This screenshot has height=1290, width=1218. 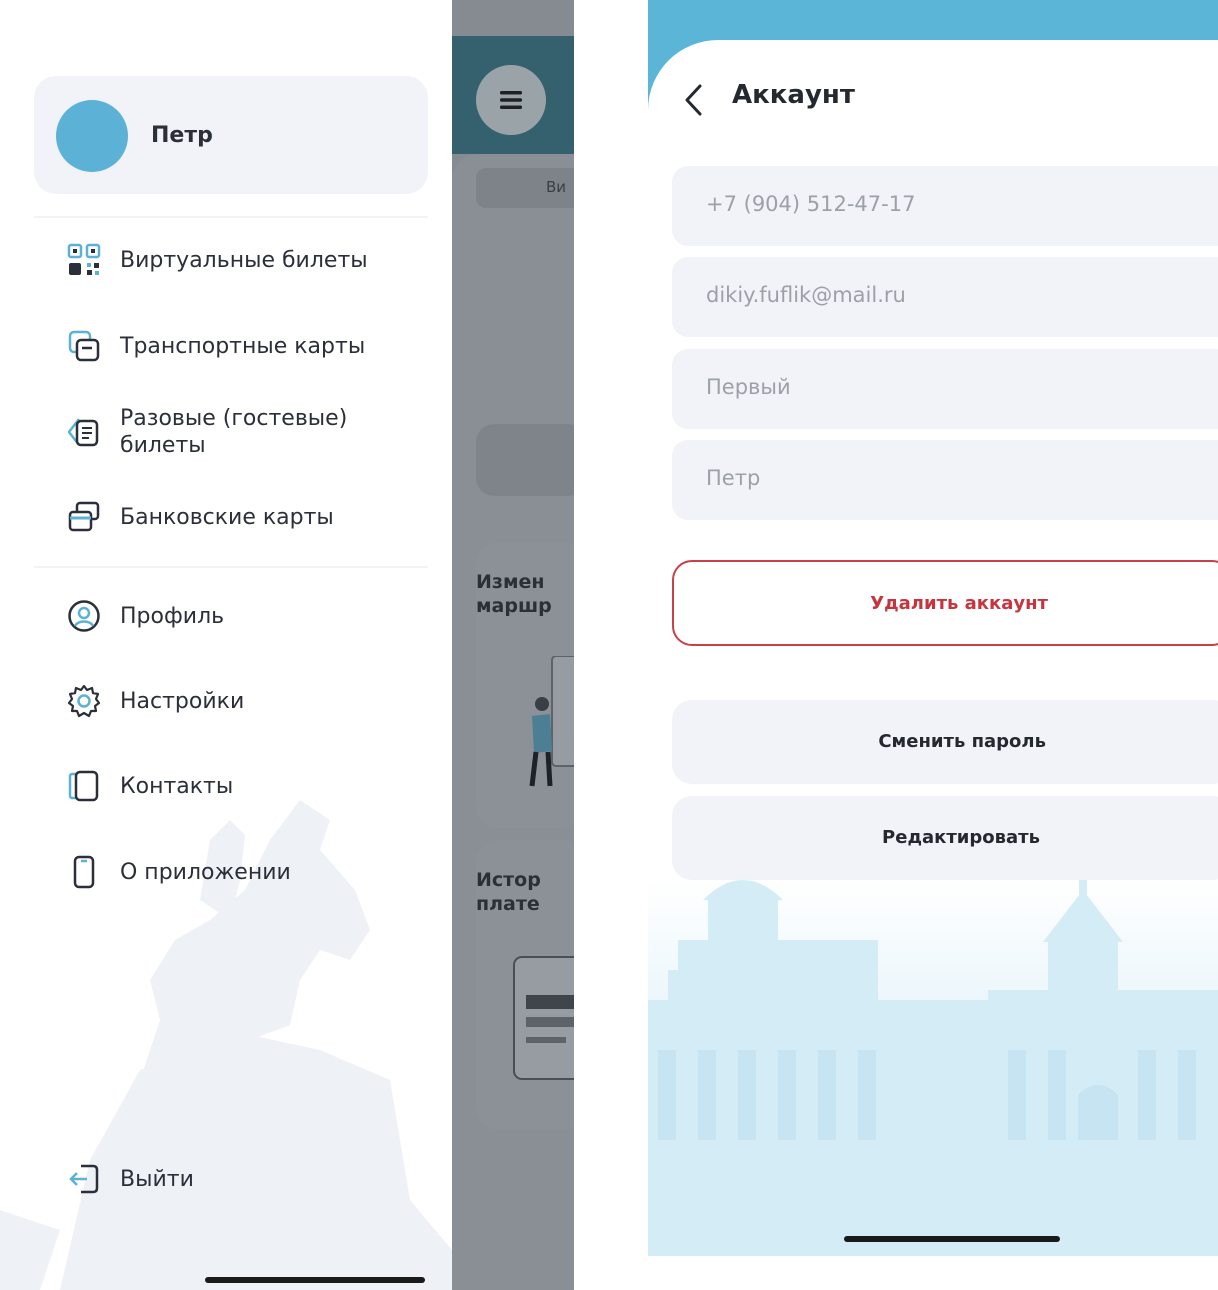 What do you see at coordinates (525, 460) in the screenshot?
I see `content-block` at bounding box center [525, 460].